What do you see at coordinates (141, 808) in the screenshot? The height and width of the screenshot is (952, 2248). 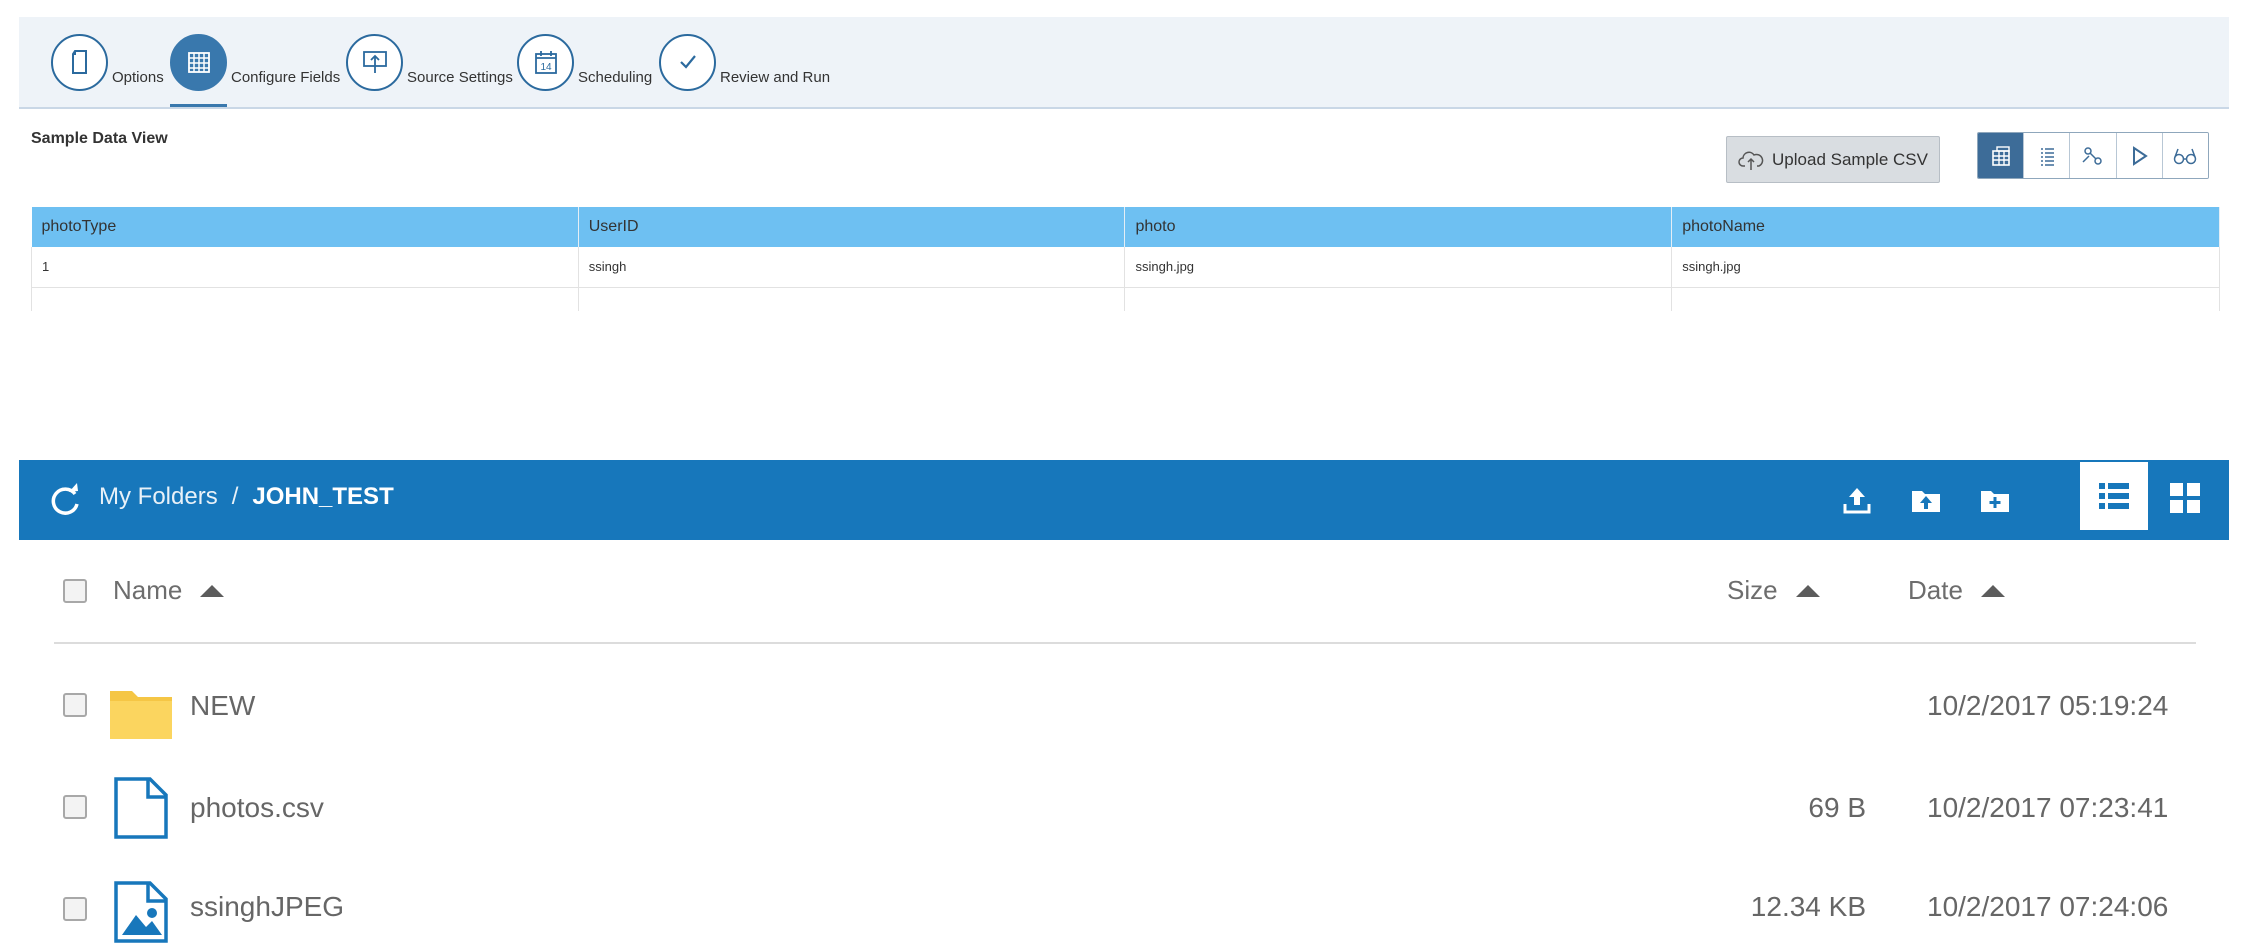 I see `document-file-icon` at bounding box center [141, 808].